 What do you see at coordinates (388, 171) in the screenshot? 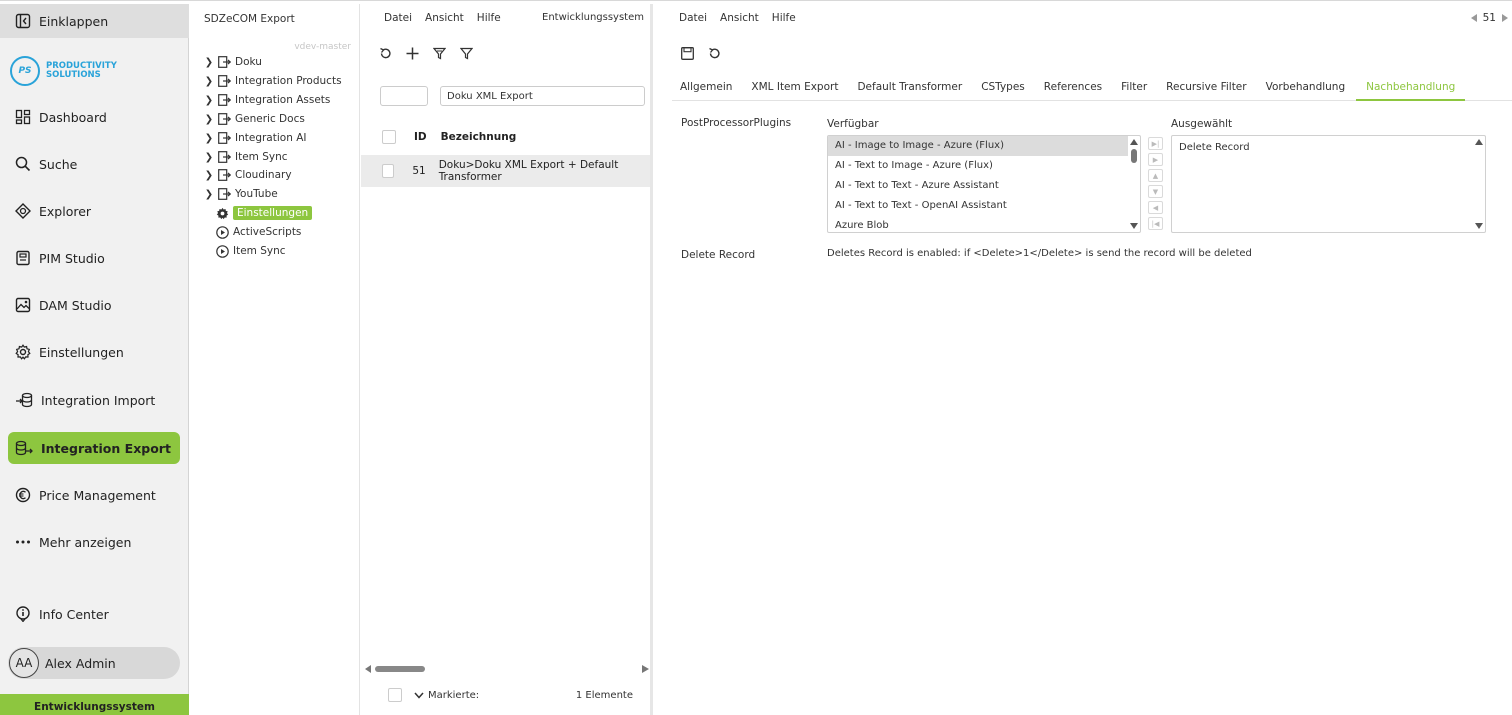
I see `row-checkbox` at bounding box center [388, 171].